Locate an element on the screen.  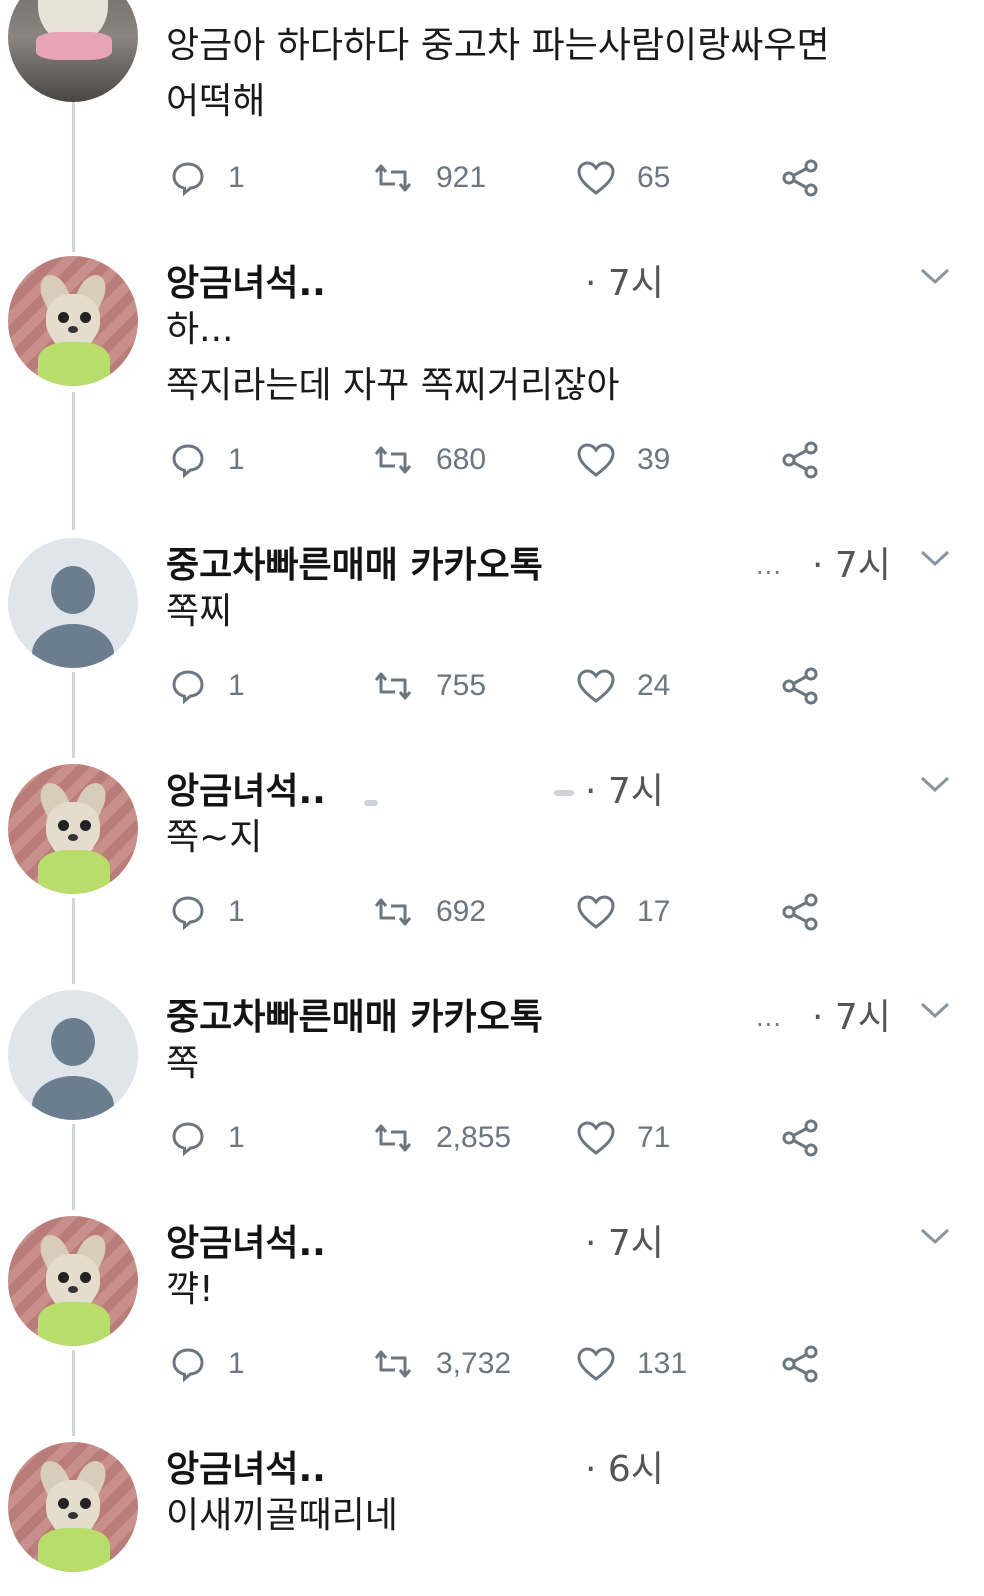
retweet-button: 3,732 is located at coordinates (440, 1364).